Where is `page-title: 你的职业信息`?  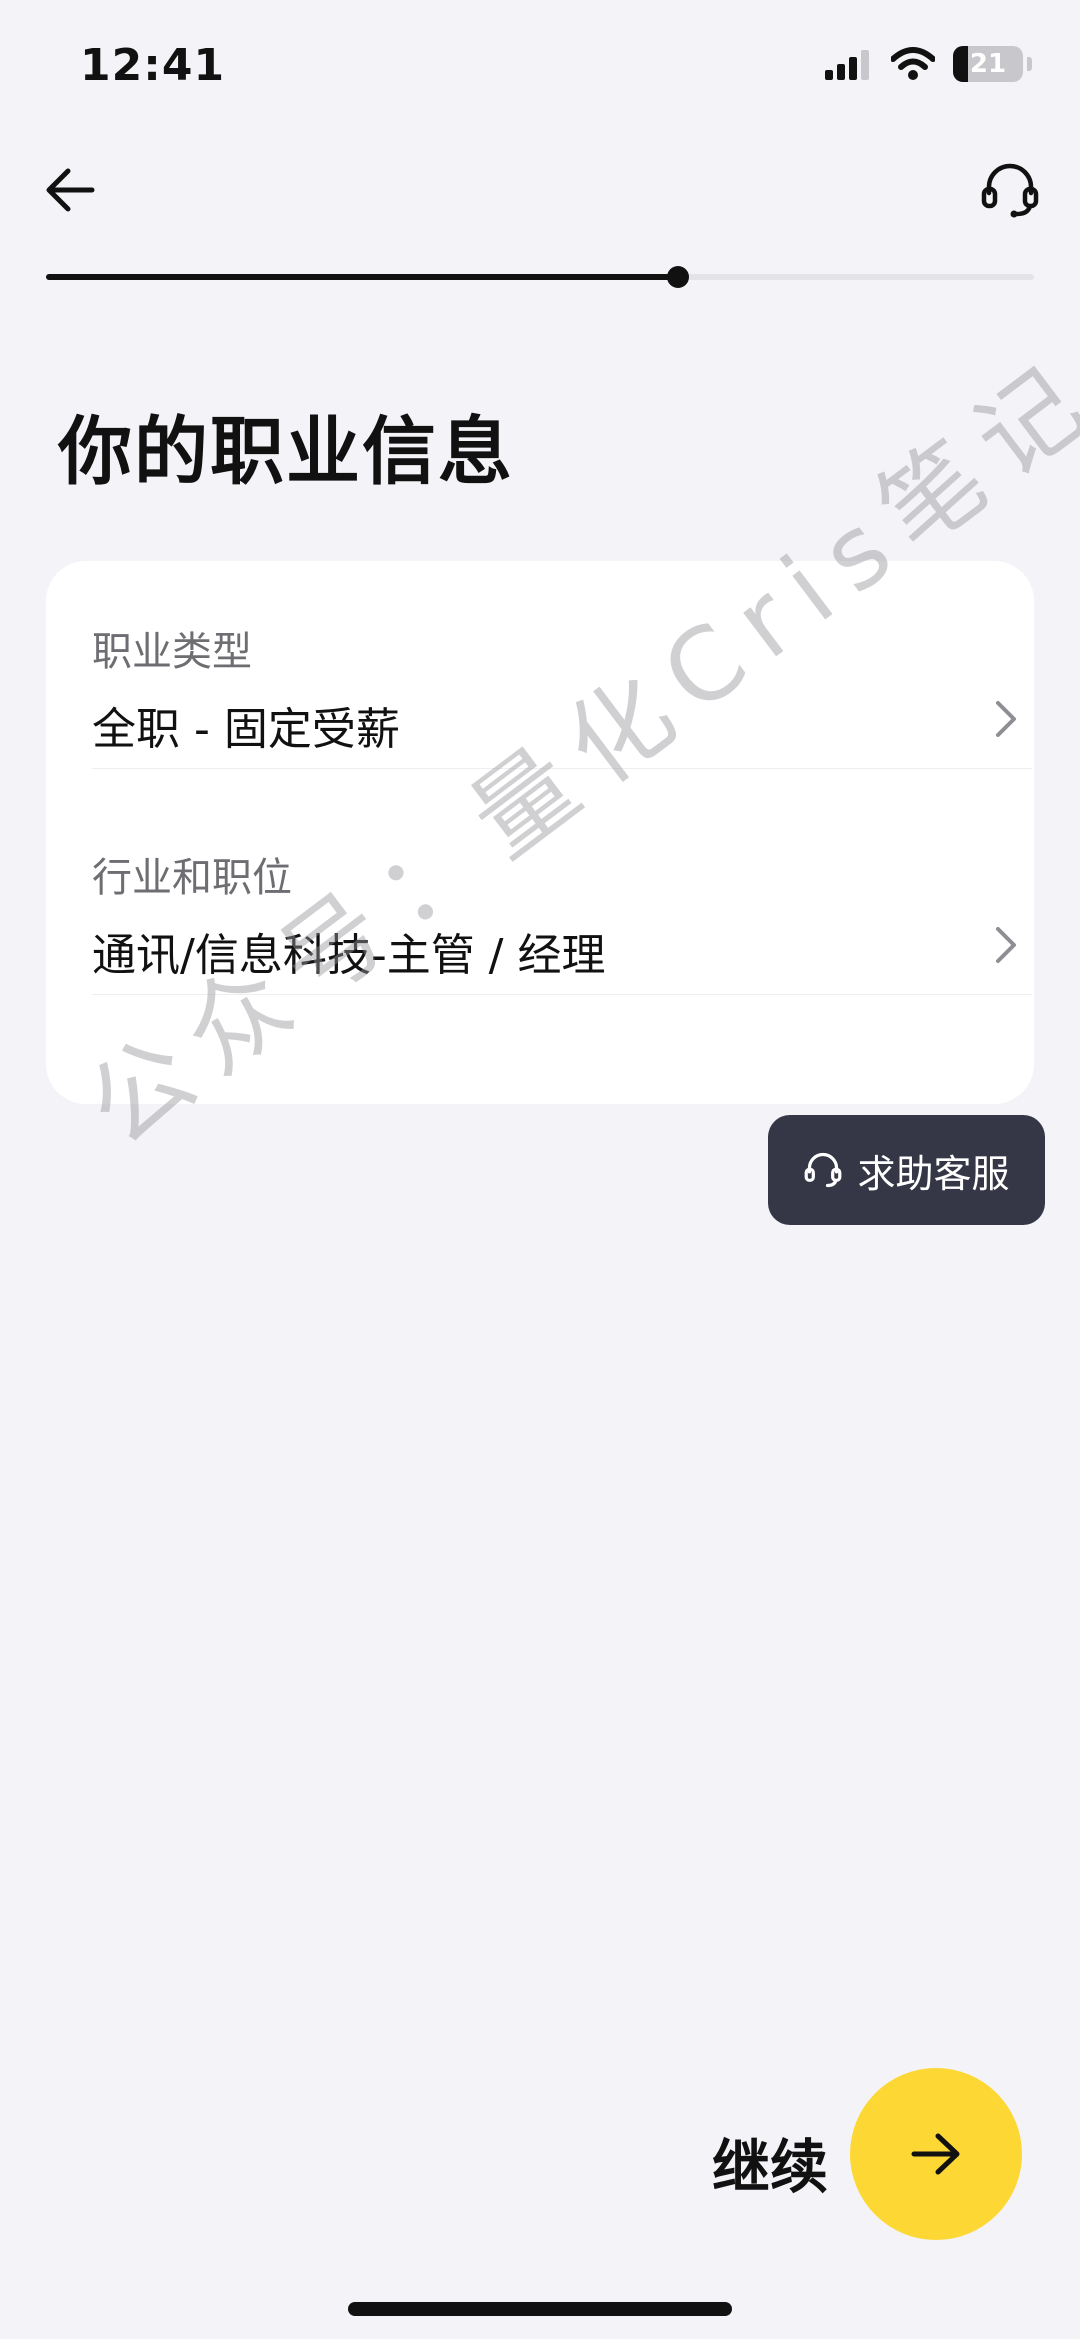 page-title: 你的职业信息 is located at coordinates (286, 452).